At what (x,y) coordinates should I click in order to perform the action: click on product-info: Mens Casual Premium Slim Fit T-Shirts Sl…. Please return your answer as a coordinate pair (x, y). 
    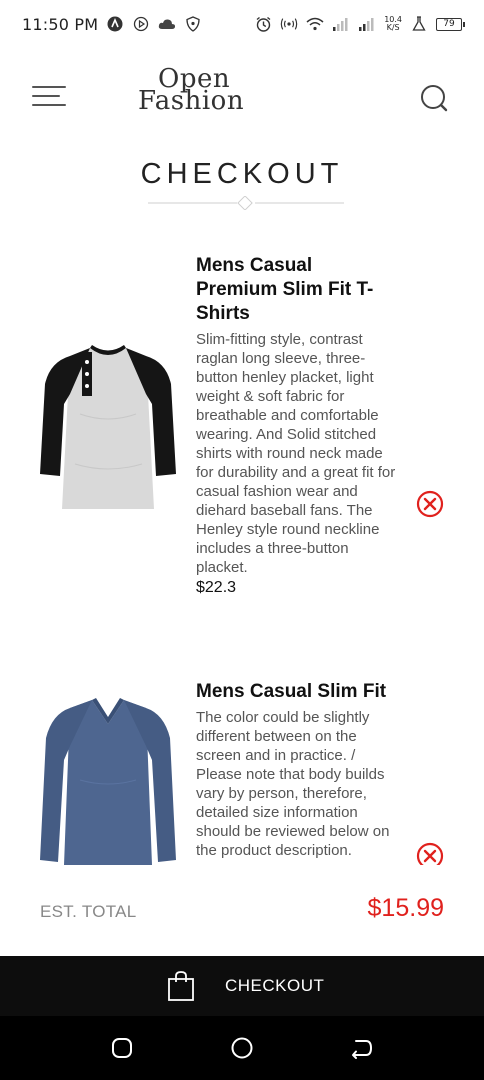
    Looking at the image, I should click on (296, 425).